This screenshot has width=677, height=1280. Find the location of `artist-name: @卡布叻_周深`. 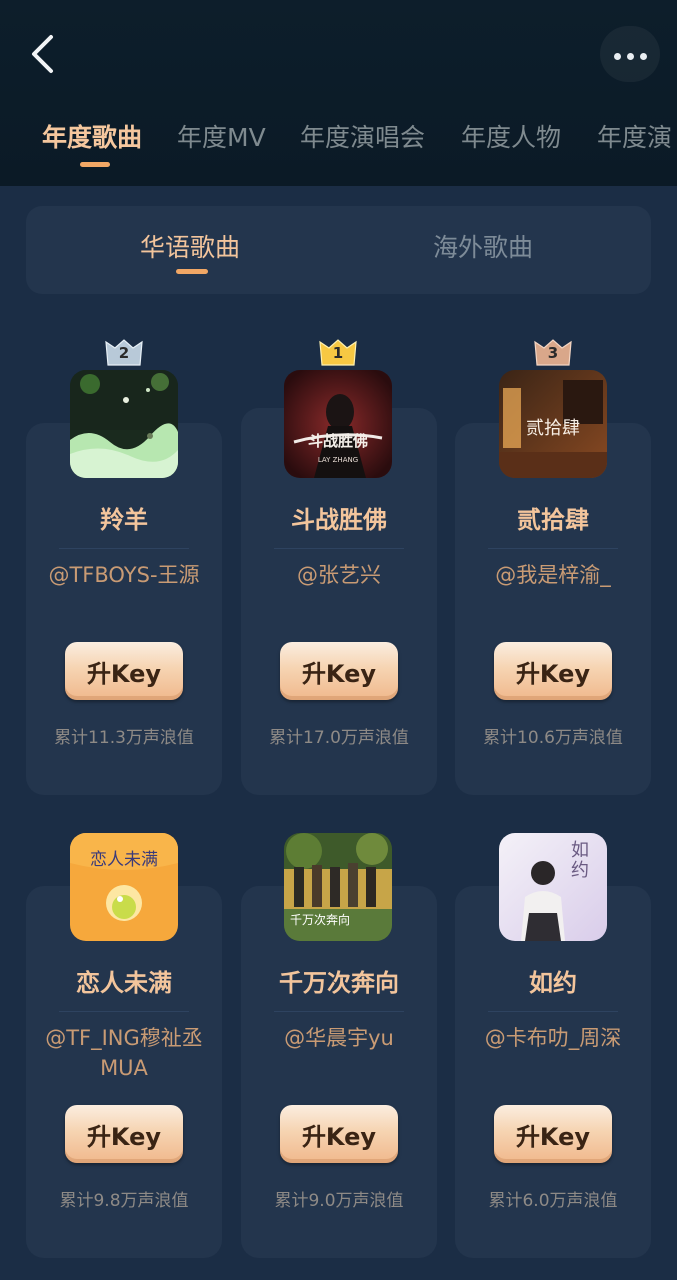

artist-name: @卡布叻_周深 is located at coordinates (553, 1038).